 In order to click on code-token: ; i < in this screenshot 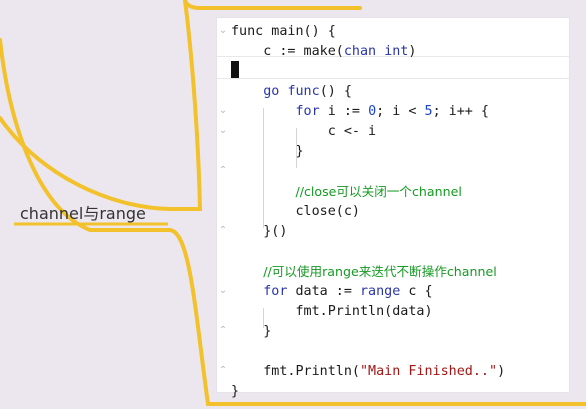, I will do `click(400, 111)`.